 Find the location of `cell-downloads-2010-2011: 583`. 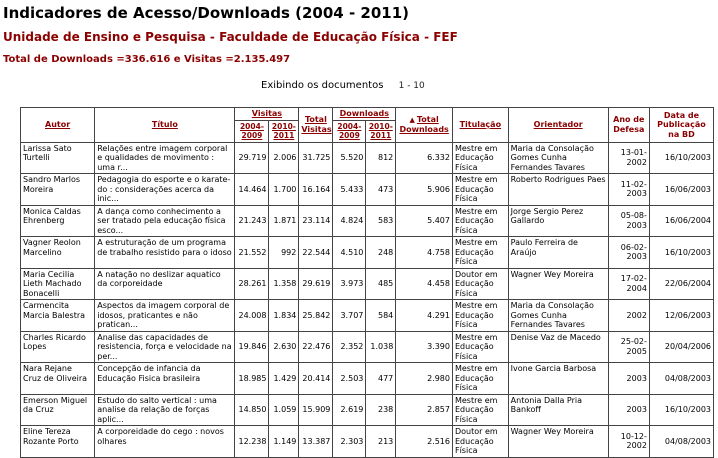

cell-downloads-2010-2011: 583 is located at coordinates (381, 220).